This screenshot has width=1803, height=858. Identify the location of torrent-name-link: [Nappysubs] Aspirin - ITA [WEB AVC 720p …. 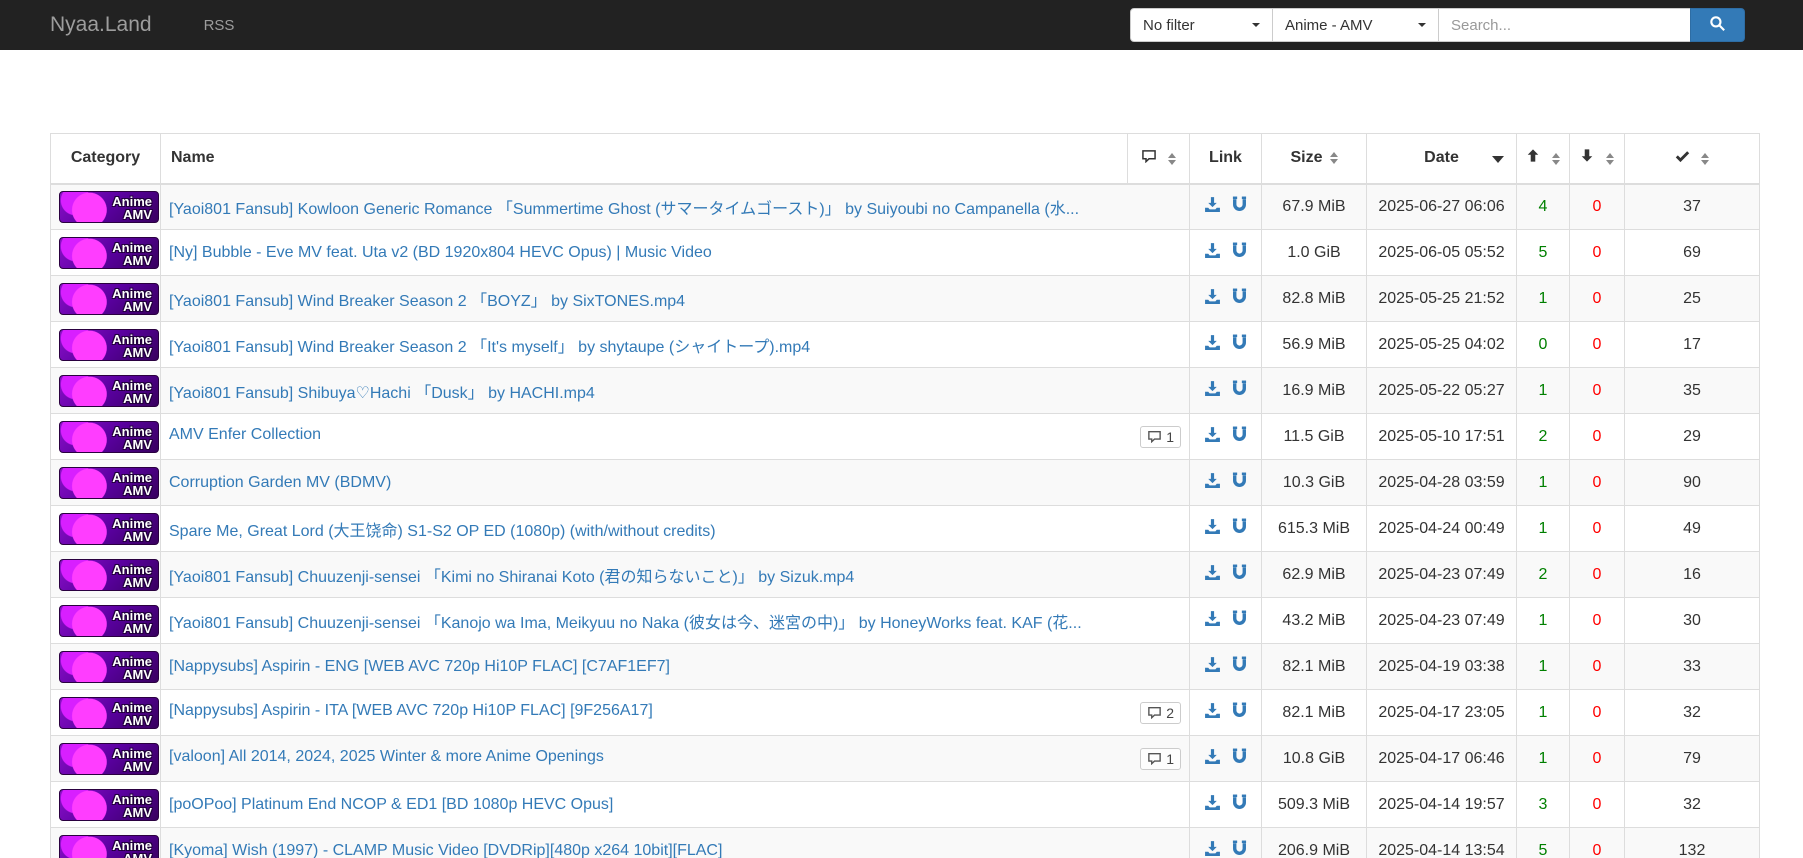
(411, 710).